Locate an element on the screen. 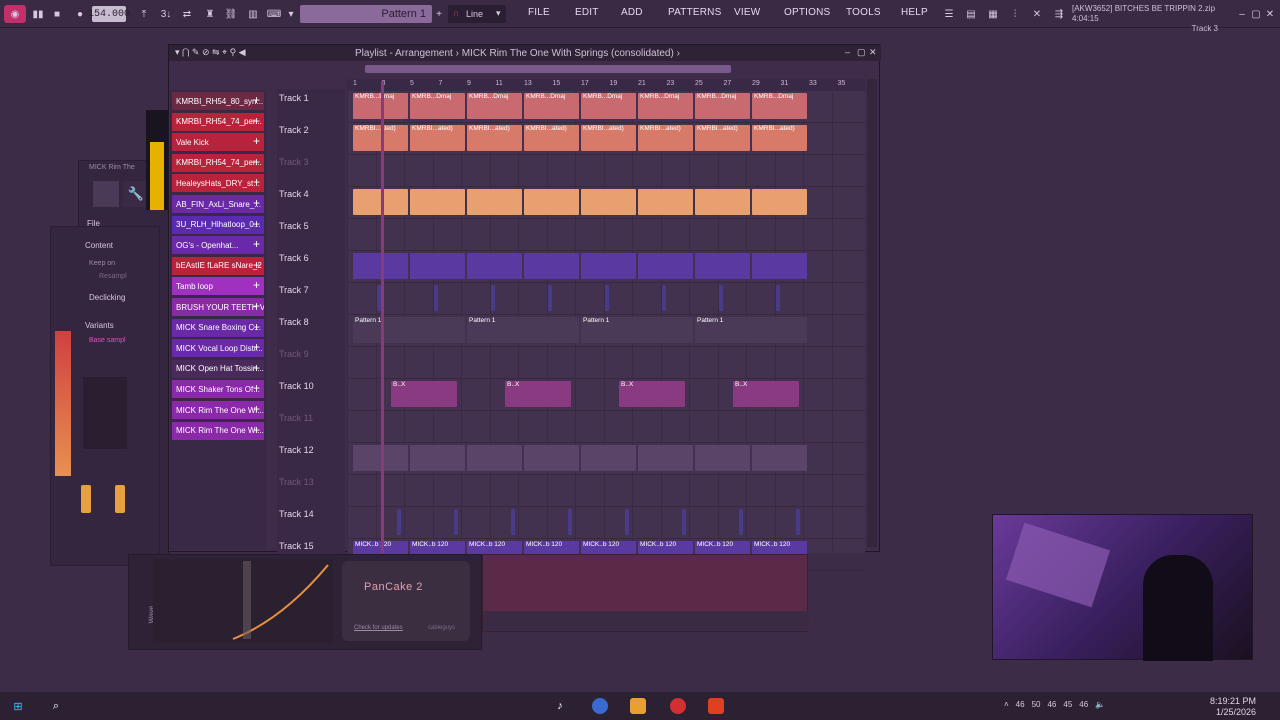 The image size is (1280, 720). tiktok-icon: ♪ is located at coordinates (560, 706).